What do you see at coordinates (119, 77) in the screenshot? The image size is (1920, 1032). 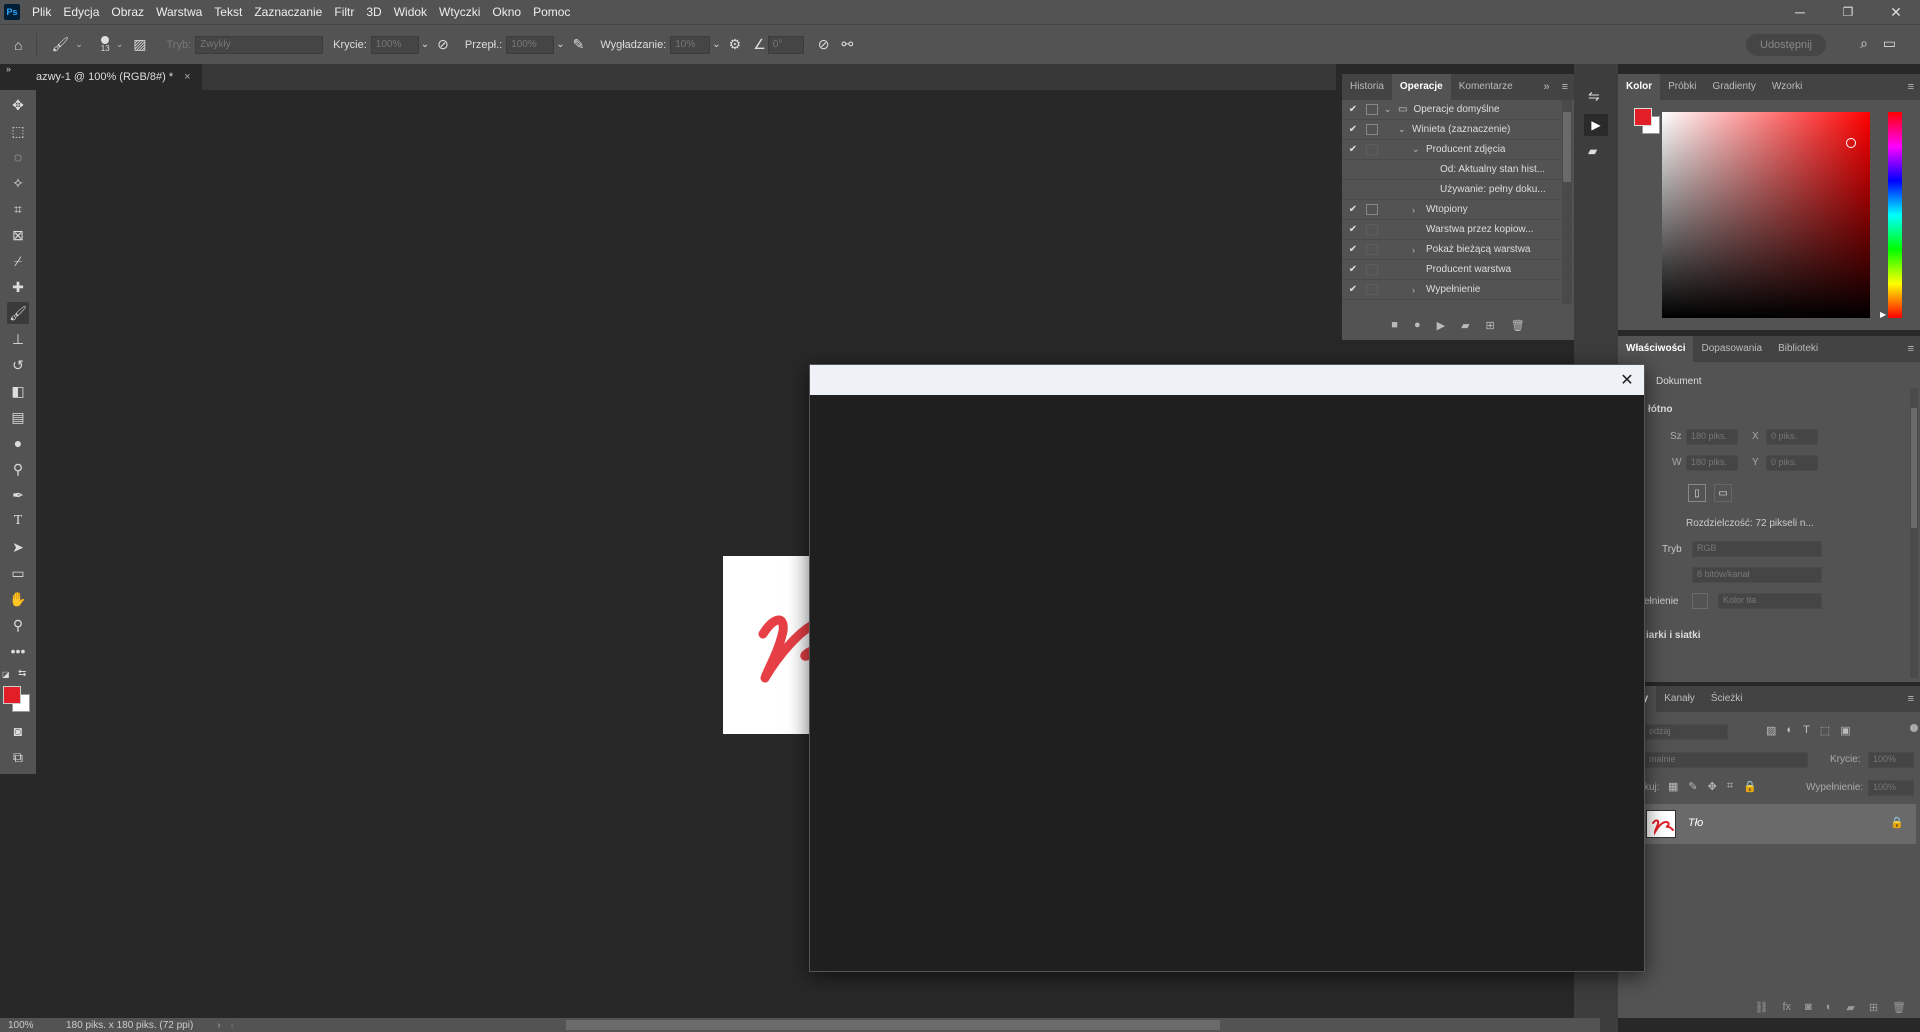 I see `document-tab: azwy-1 @ 100% (RGB/8#) * ×` at bounding box center [119, 77].